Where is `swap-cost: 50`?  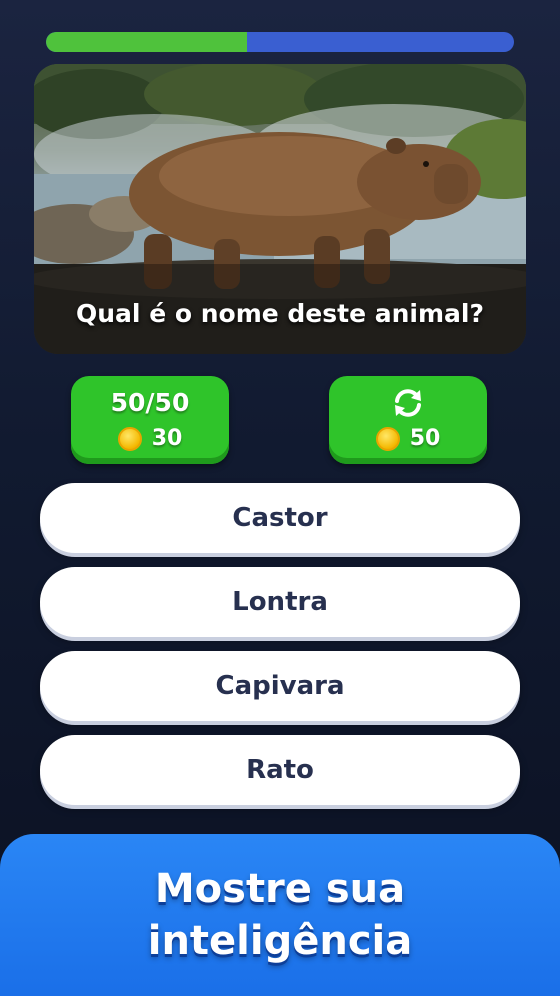 swap-cost: 50 is located at coordinates (408, 438).